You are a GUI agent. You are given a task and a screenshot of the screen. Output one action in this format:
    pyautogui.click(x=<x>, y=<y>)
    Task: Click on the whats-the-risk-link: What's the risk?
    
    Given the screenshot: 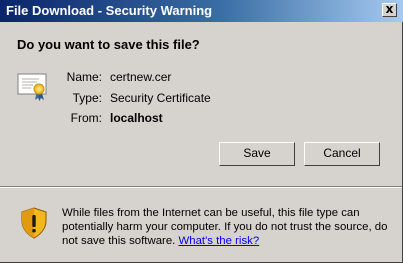 What is the action you would take?
    pyautogui.click(x=219, y=241)
    